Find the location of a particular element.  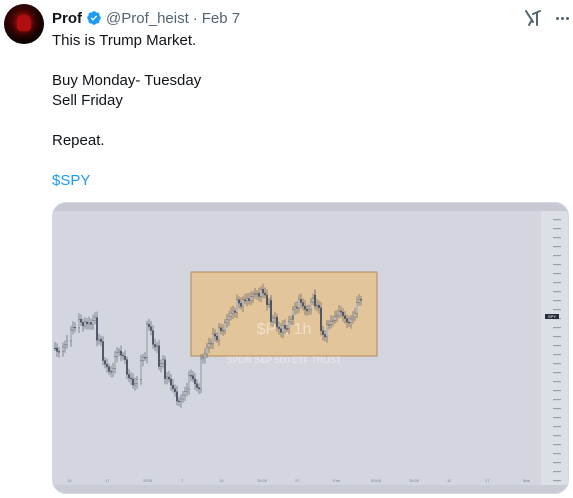

cashtag-link: $SPY is located at coordinates (71, 181).